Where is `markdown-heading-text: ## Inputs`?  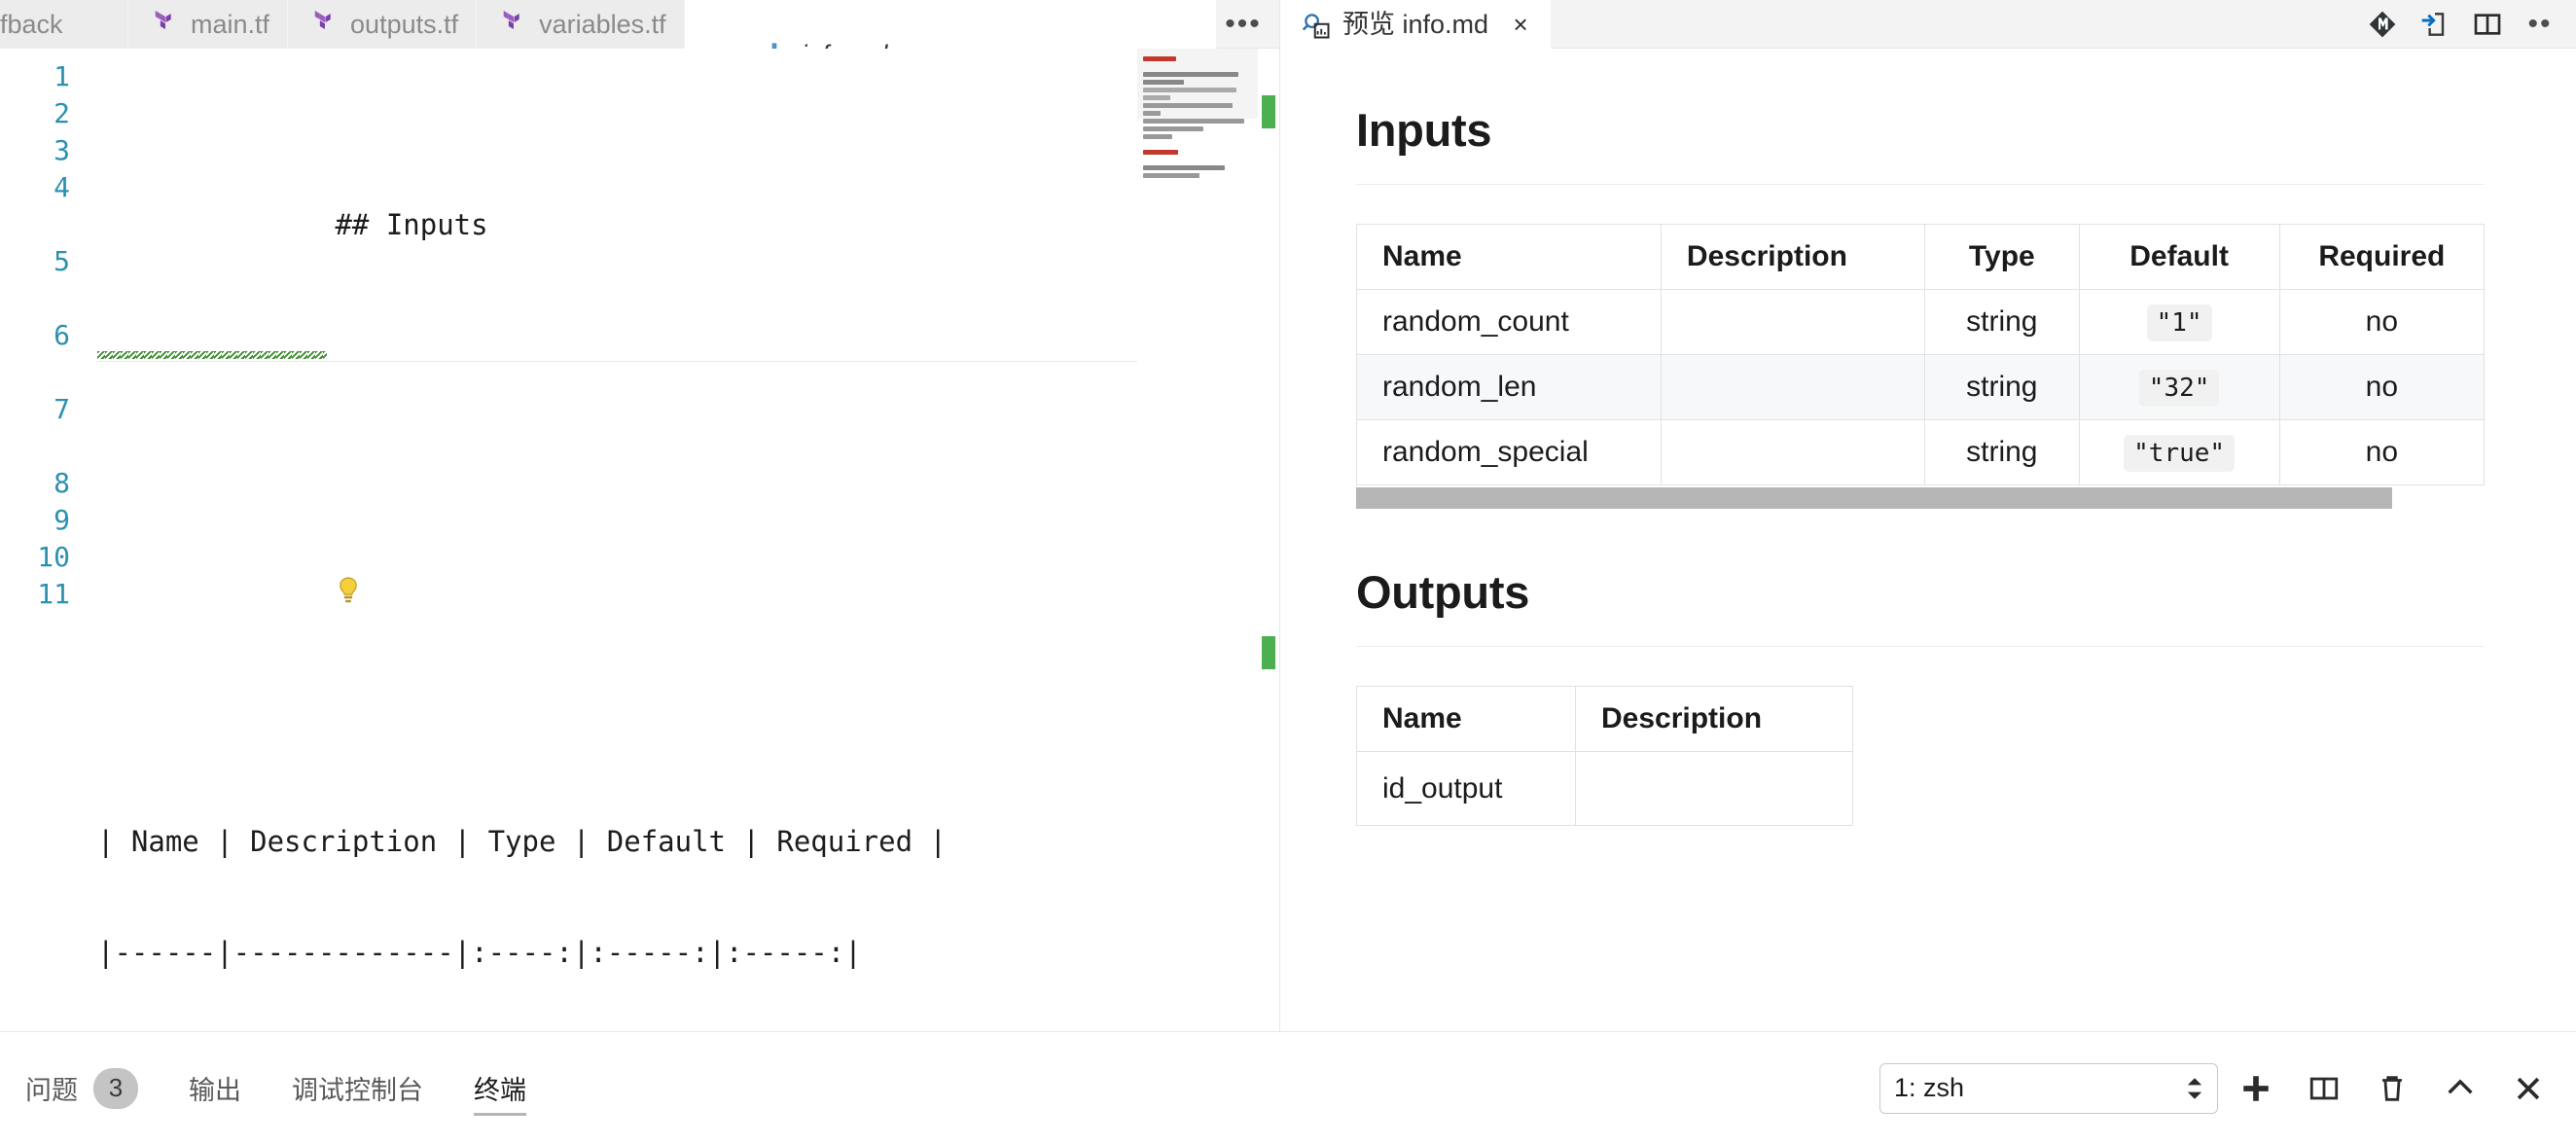 markdown-heading-text: ## Inputs is located at coordinates (411, 224).